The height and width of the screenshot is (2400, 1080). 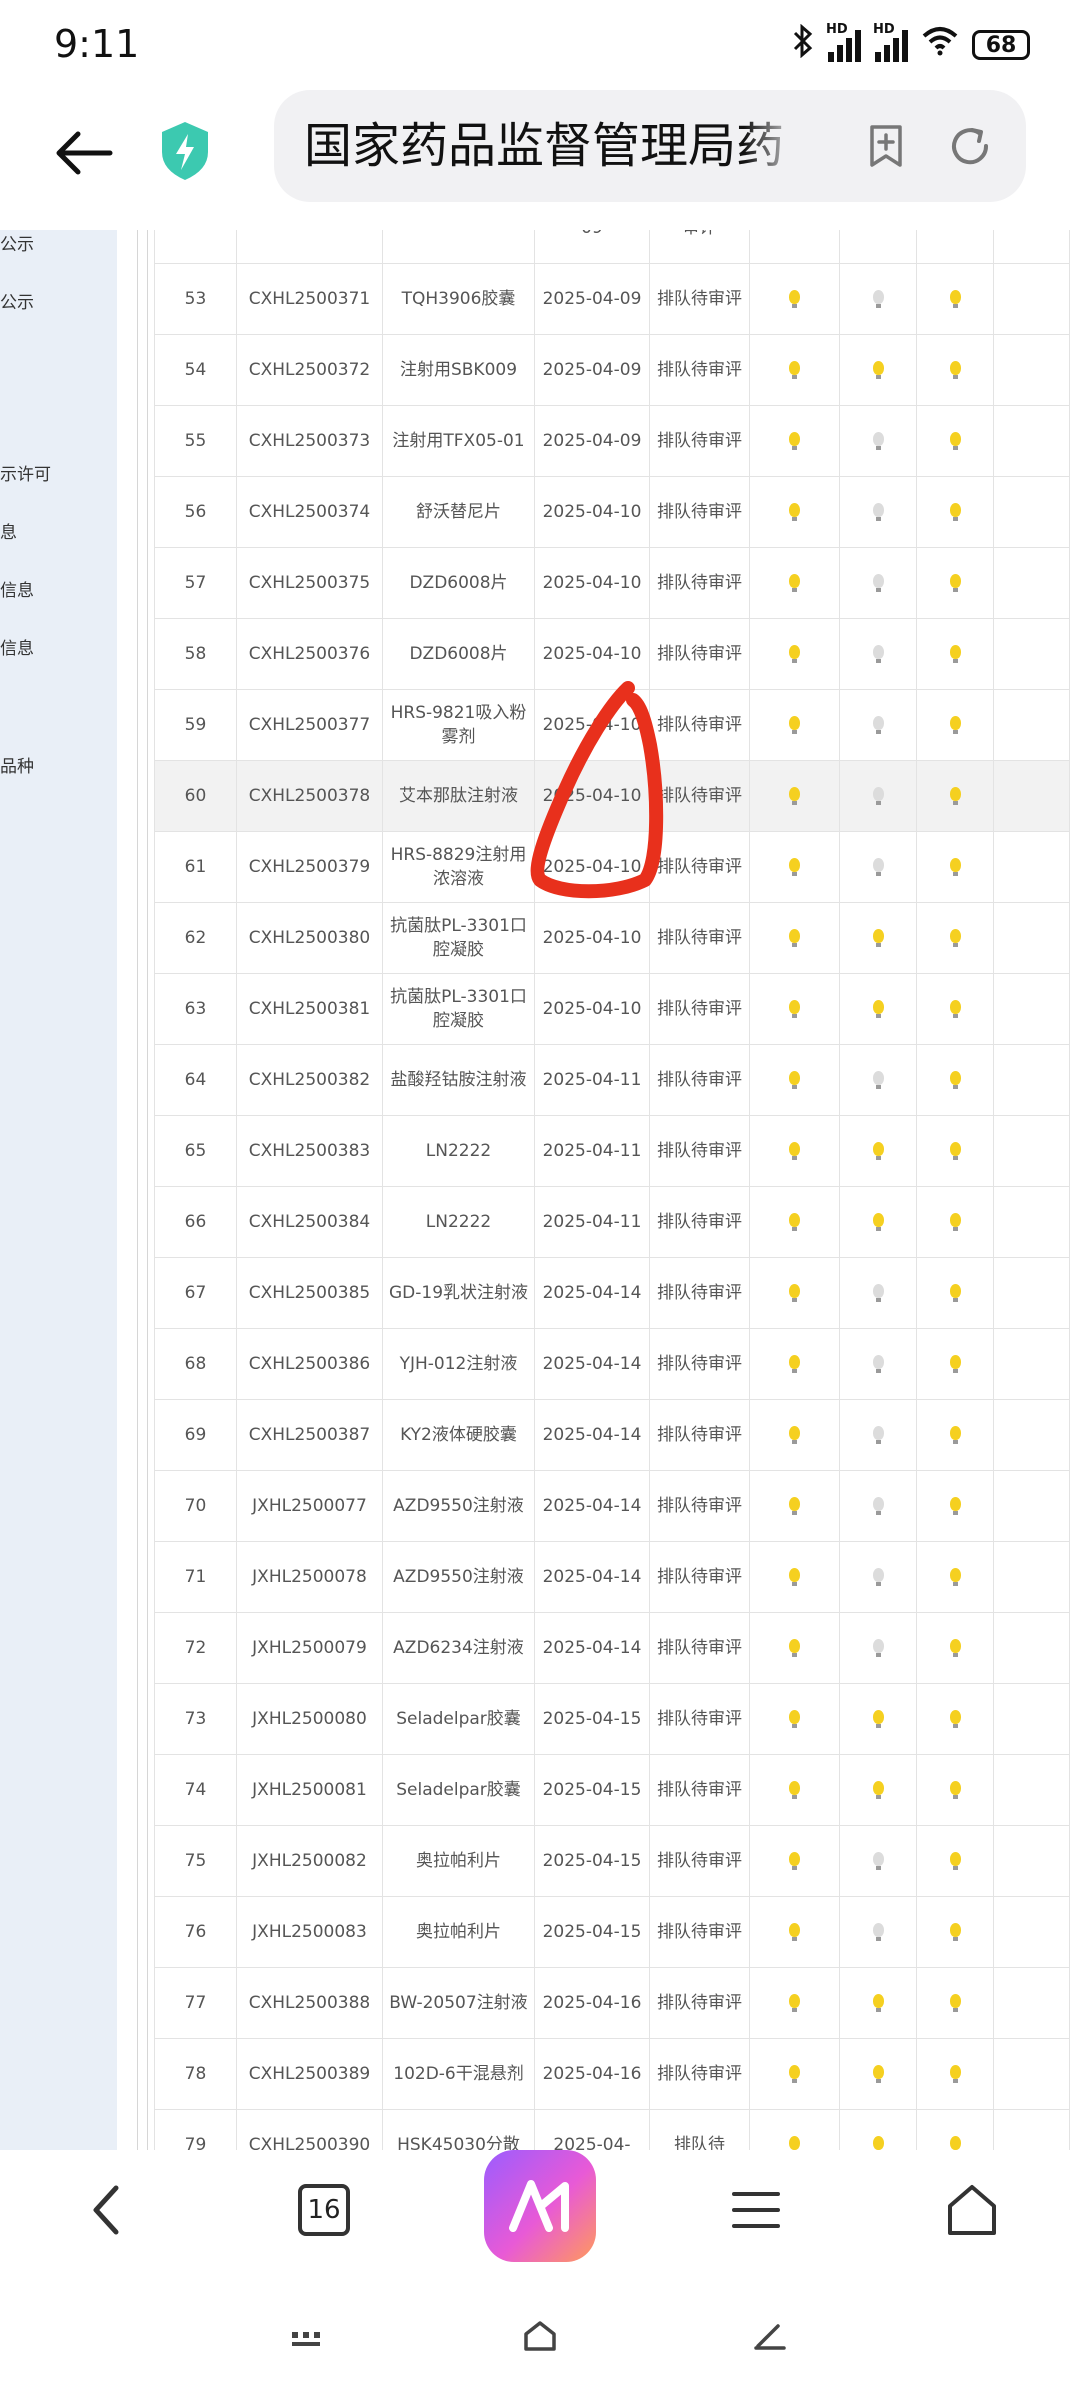 I want to click on table-row: 55 CXHL2500373 注射用TFX05-01 2025-04-09 排队待审评, so click(x=612, y=441).